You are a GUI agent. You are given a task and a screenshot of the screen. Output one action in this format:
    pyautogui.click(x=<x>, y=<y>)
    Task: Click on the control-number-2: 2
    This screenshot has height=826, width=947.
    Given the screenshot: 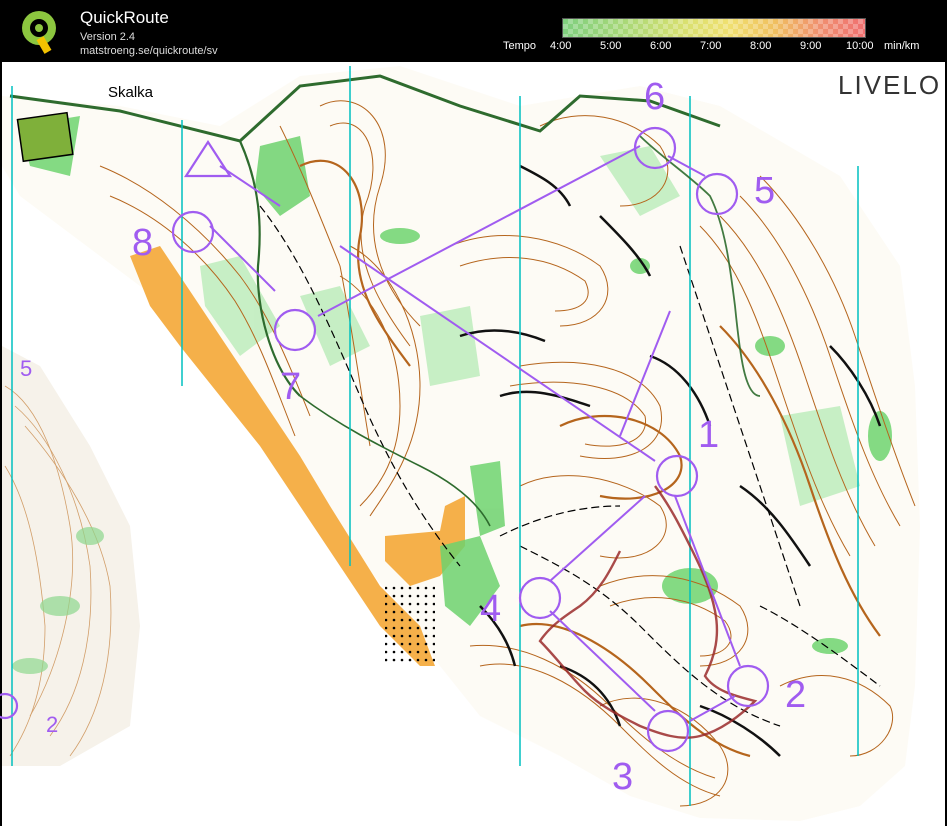 What is the action you would take?
    pyautogui.click(x=796, y=695)
    